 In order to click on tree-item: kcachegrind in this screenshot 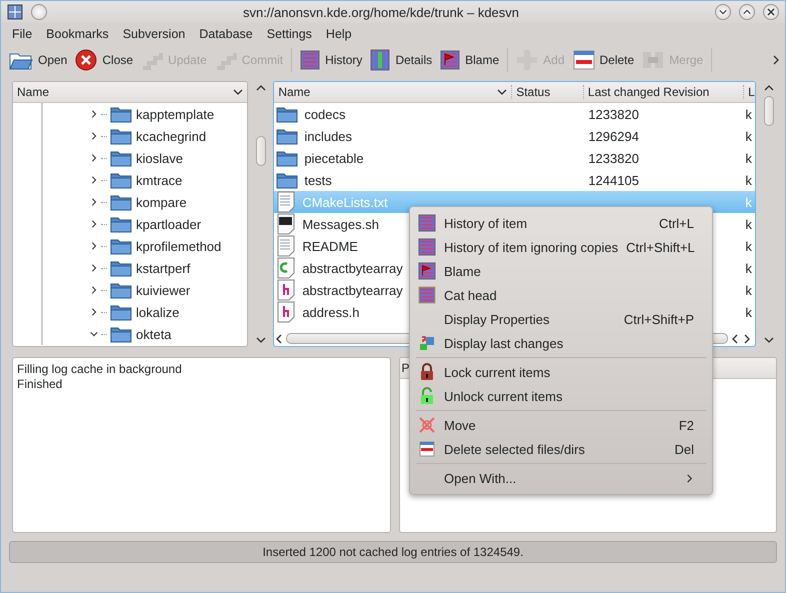, I will do `click(171, 136)`.